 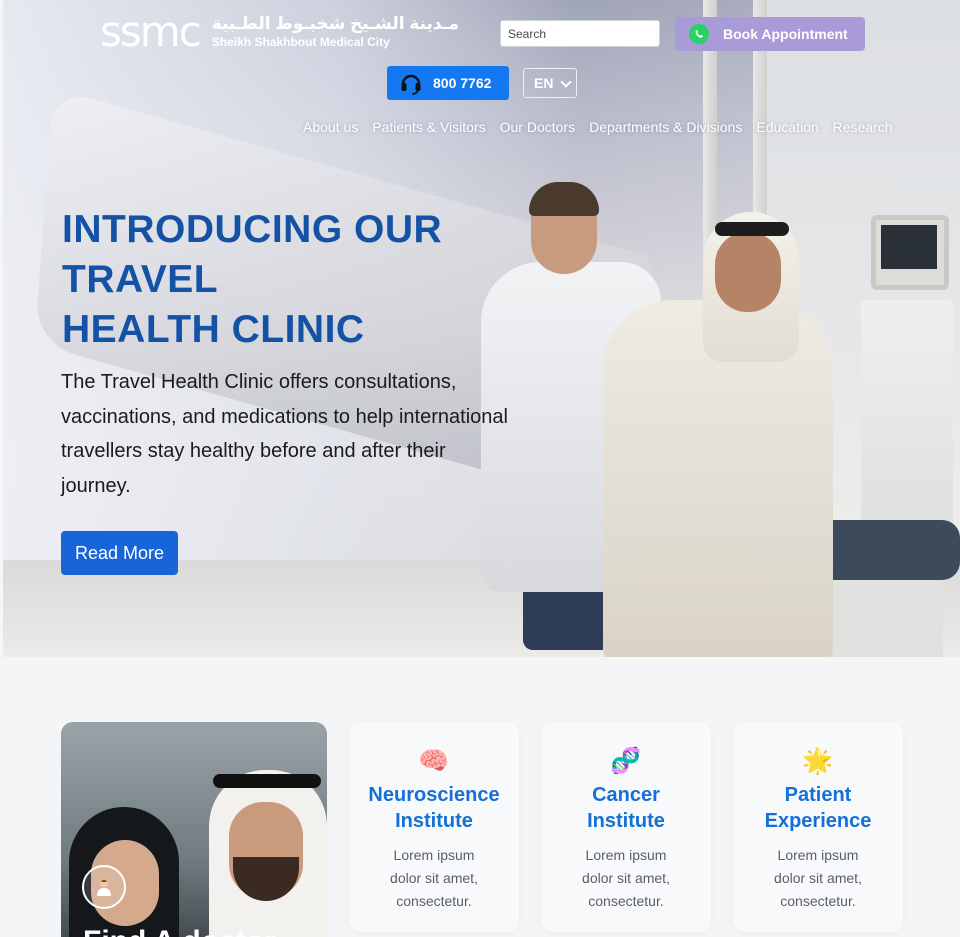 What do you see at coordinates (213, 329) in the screenshot?
I see `hero-title-line: HEALTH CLINIC` at bounding box center [213, 329].